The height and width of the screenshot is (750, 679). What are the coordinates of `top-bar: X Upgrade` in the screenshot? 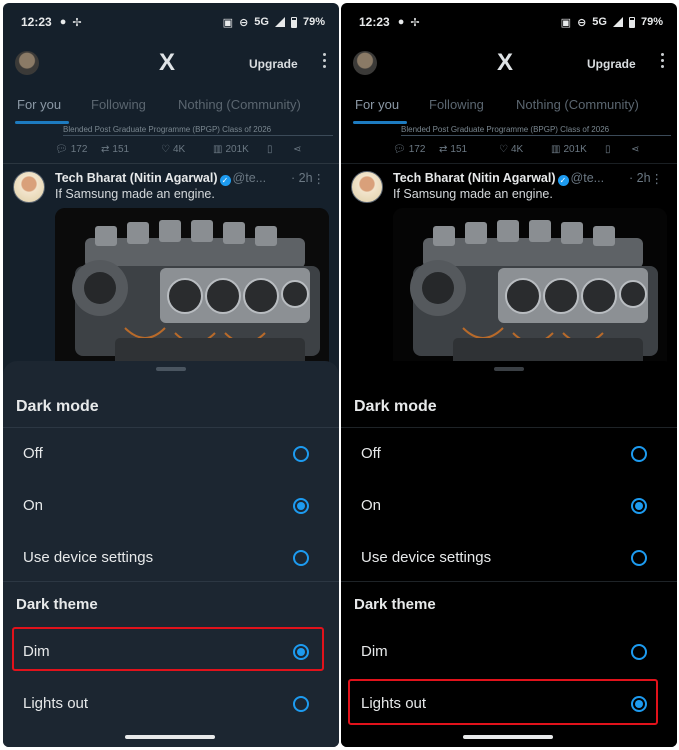 It's located at (171, 65).